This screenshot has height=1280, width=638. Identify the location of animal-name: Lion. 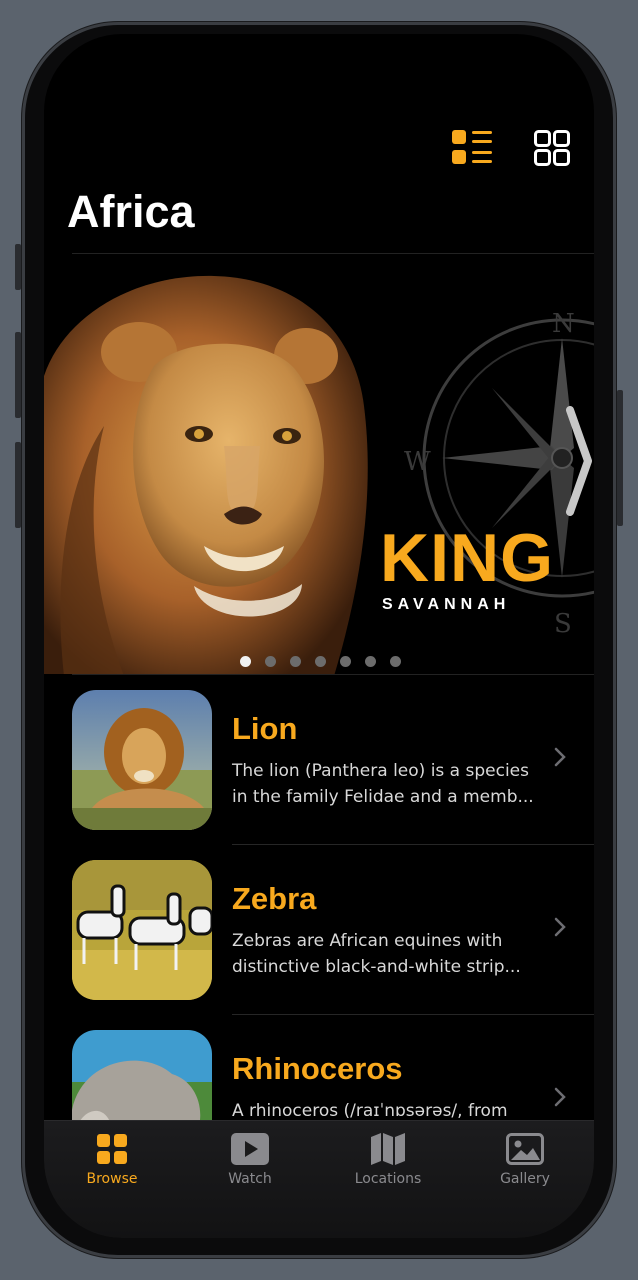
(265, 728).